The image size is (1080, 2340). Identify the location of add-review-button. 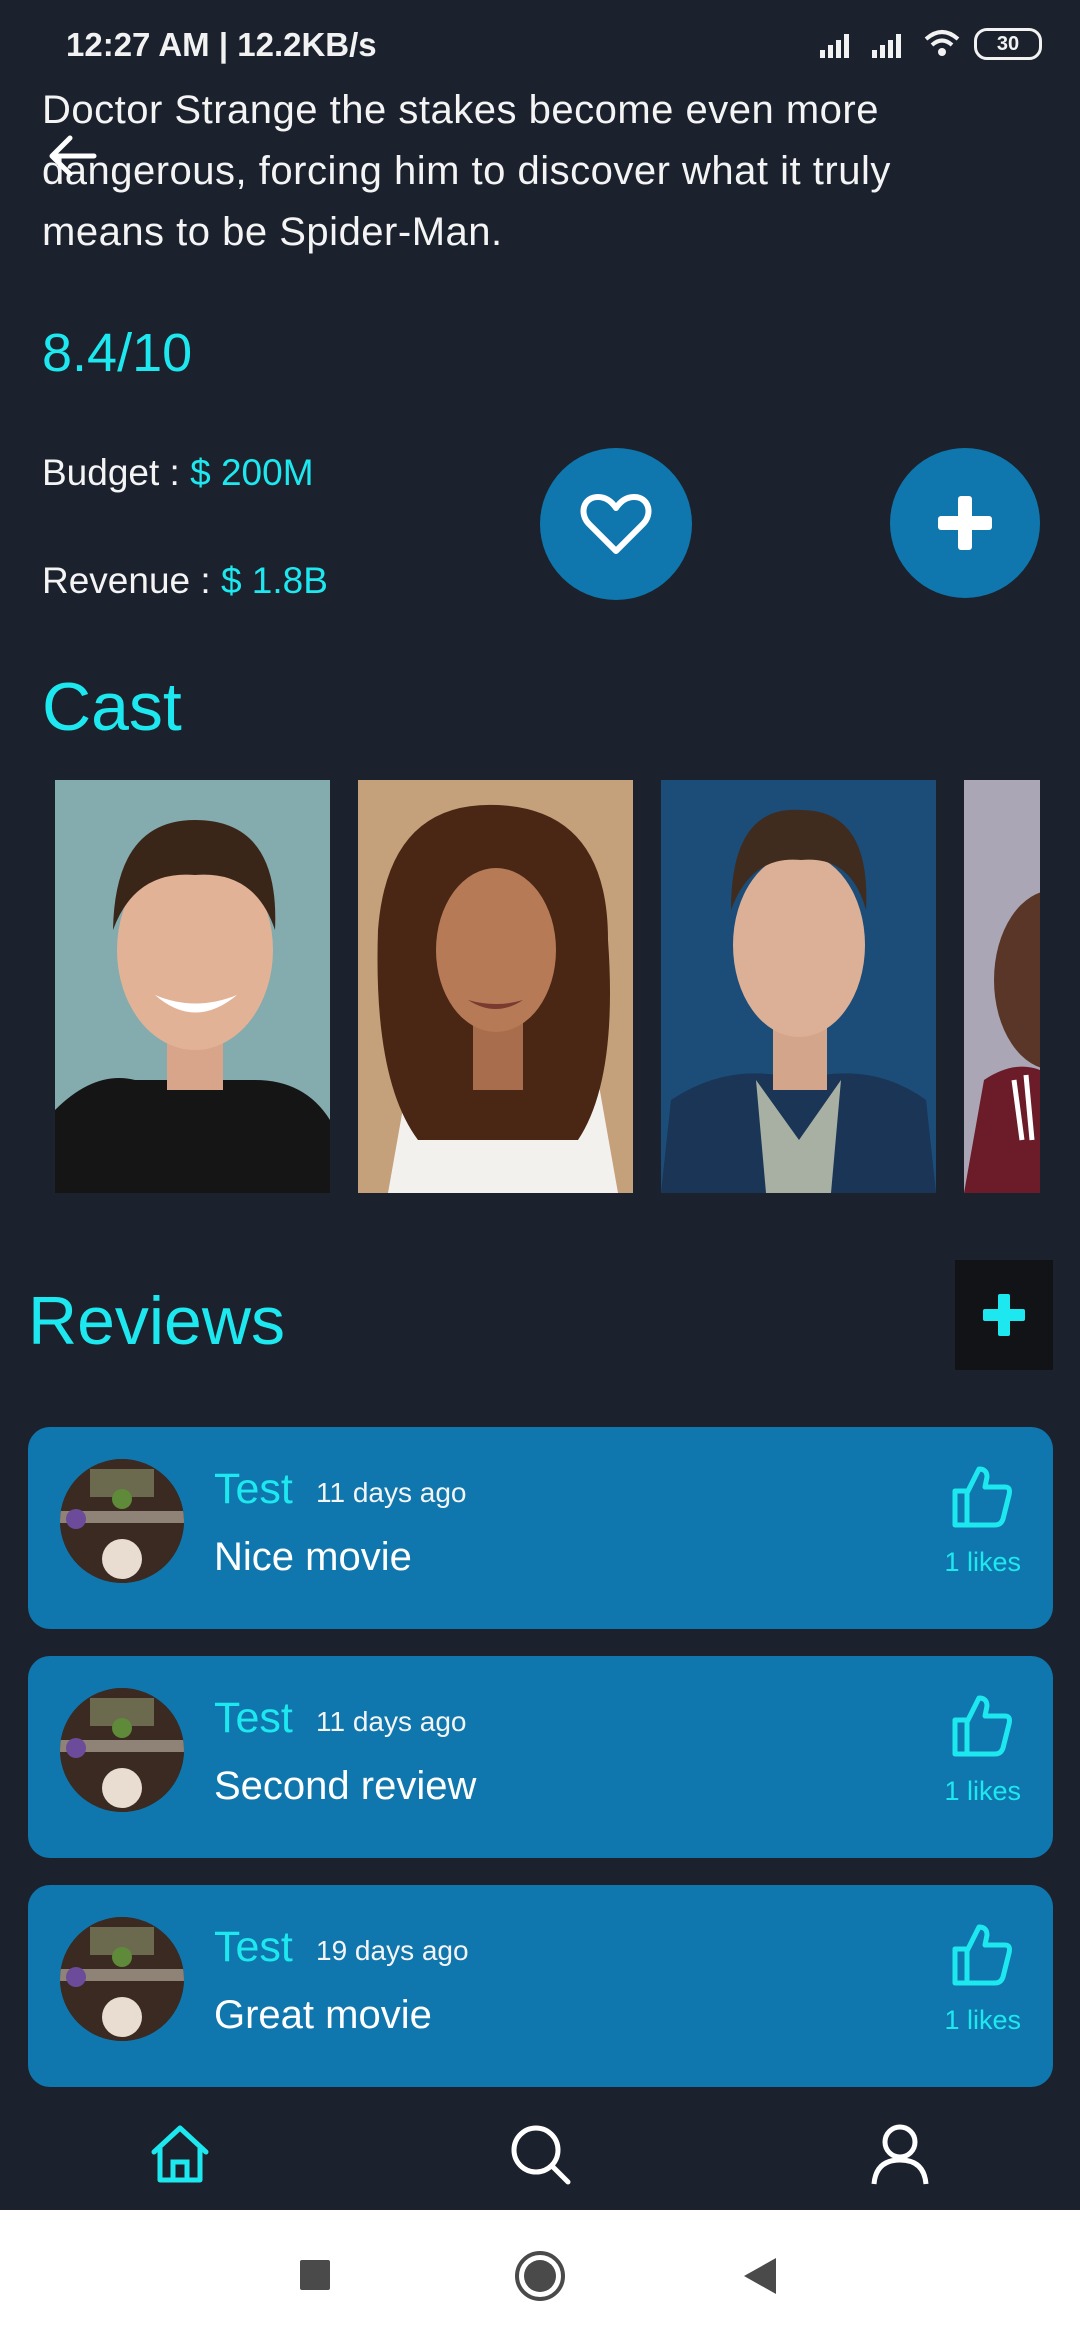
(1004, 1315).